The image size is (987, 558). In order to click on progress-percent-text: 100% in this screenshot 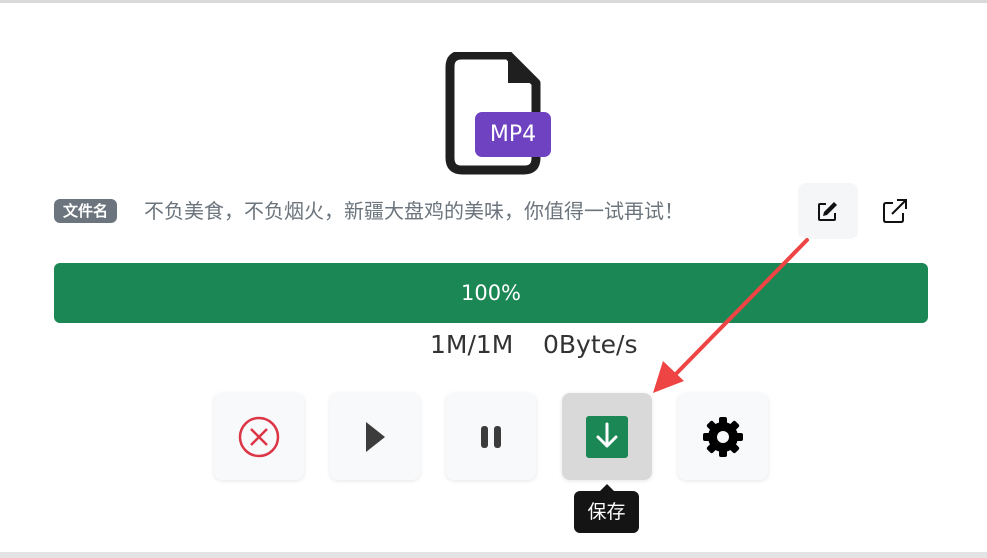, I will do `click(491, 293)`.